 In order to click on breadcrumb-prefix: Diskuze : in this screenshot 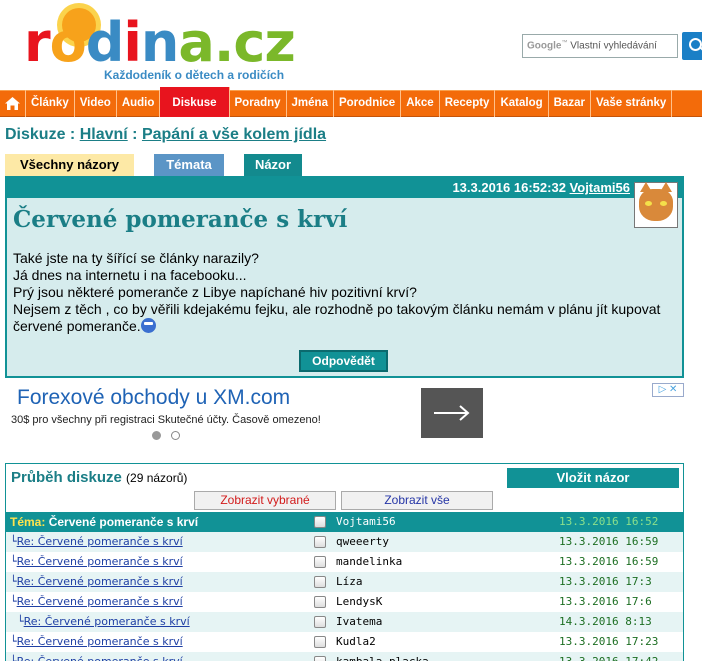, I will do `click(40, 134)`.